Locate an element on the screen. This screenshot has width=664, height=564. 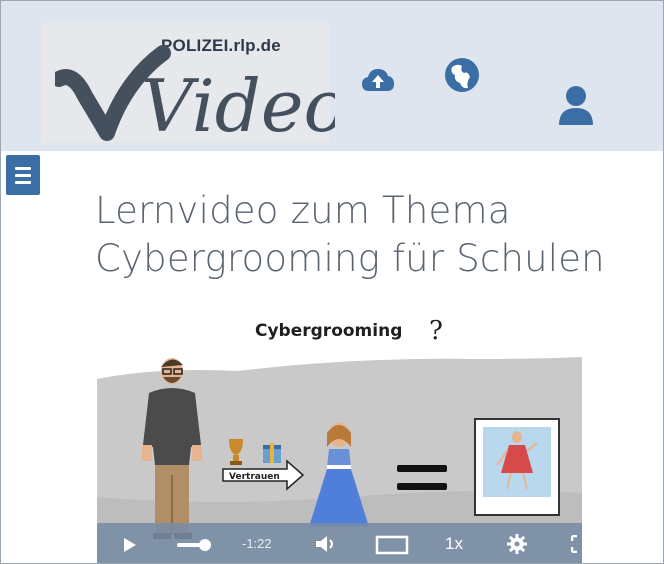
theater-mode-icon is located at coordinates (392, 545).